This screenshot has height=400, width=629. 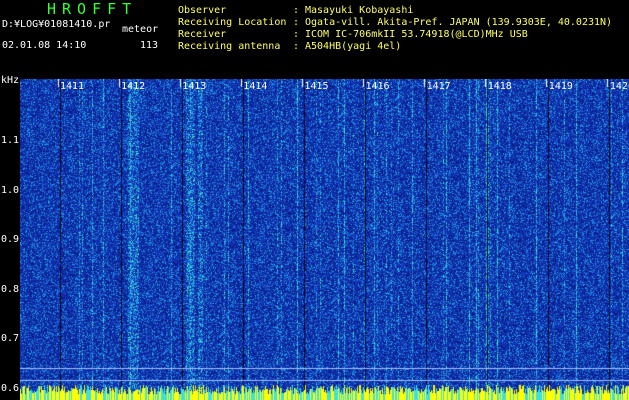 I want to click on x-tick-label: 1415, so click(x=316, y=86).